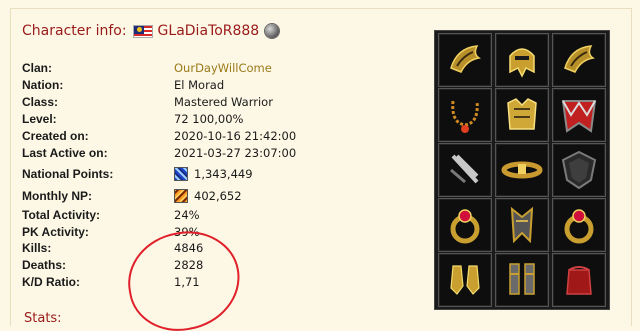 This screenshot has width=640, height=331. Describe the element at coordinates (223, 68) in the screenshot. I see `clan-link: OurDayWillCome` at that location.